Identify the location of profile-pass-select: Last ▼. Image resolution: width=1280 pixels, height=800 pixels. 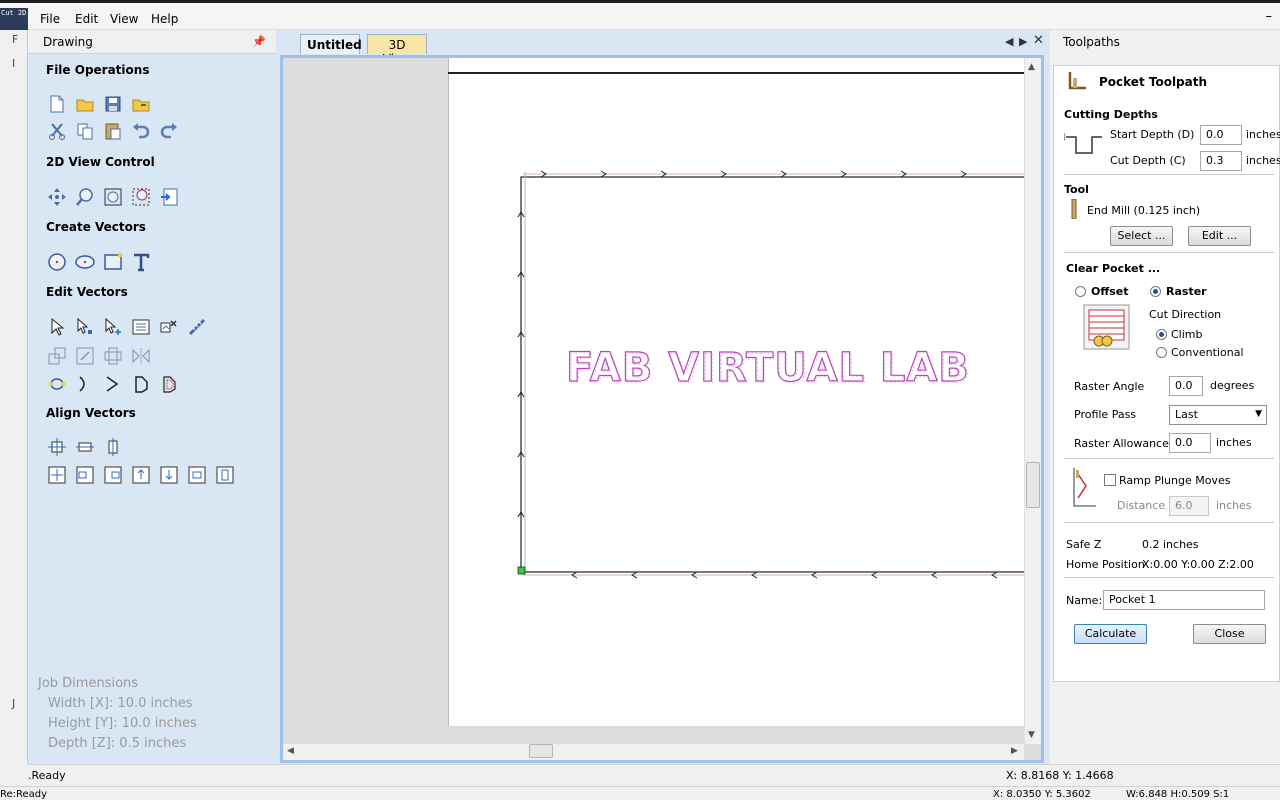
(1218, 415).